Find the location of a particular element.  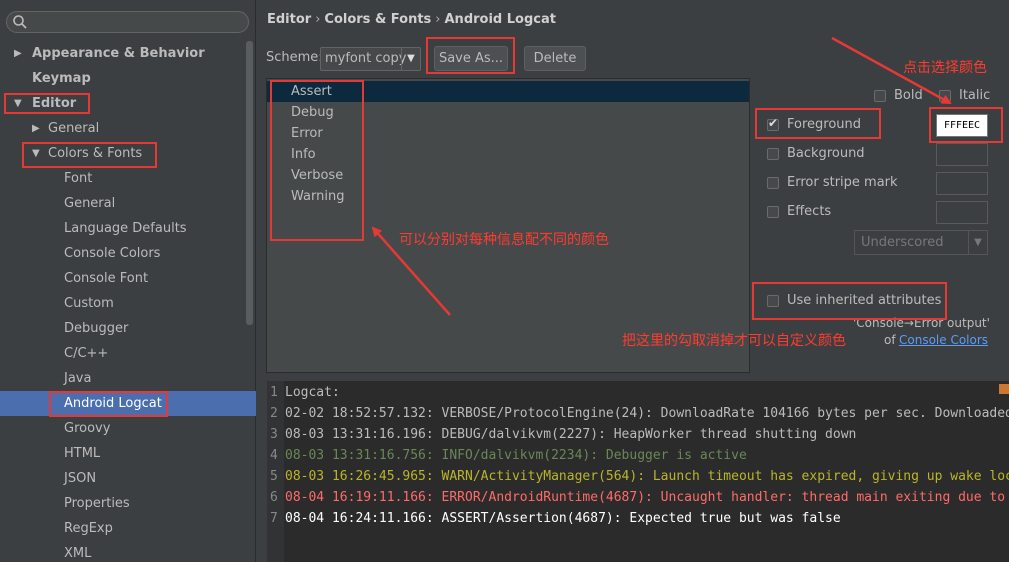

tree-item-properties: Properties is located at coordinates (122, 503).